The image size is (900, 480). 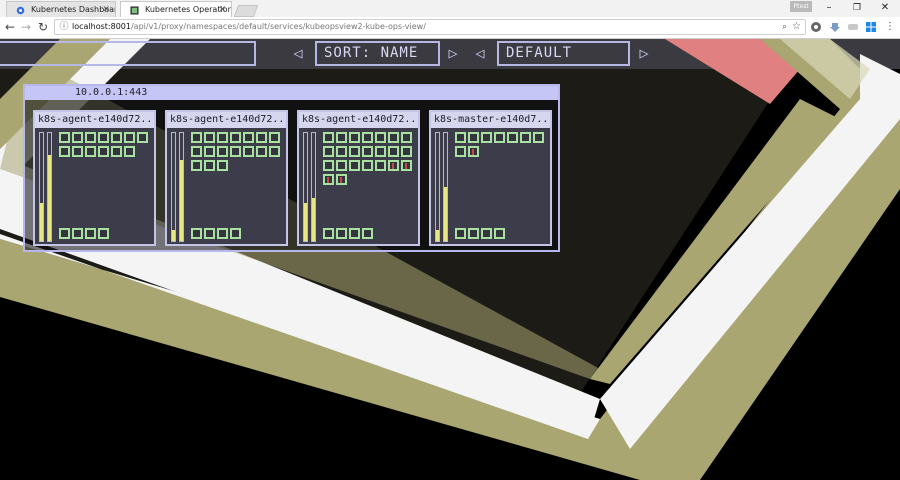 I want to click on new-tab-button, so click(x=246, y=11).